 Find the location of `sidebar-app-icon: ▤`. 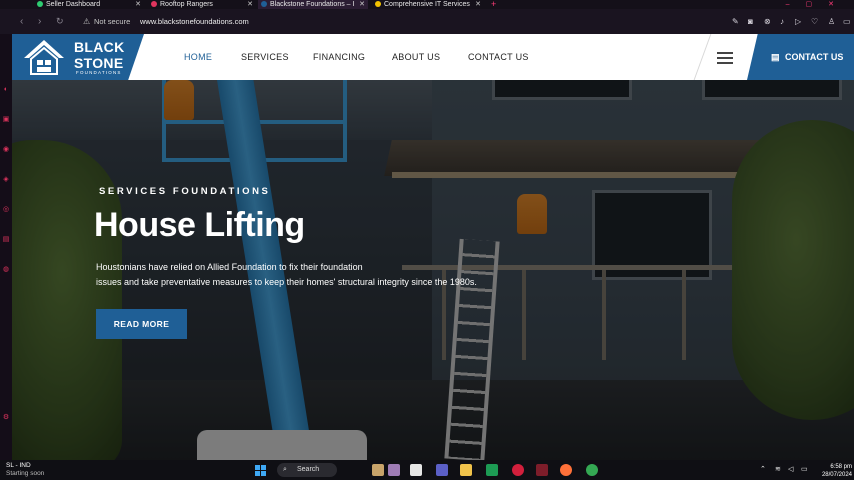

sidebar-app-icon: ▤ is located at coordinates (6, 240).